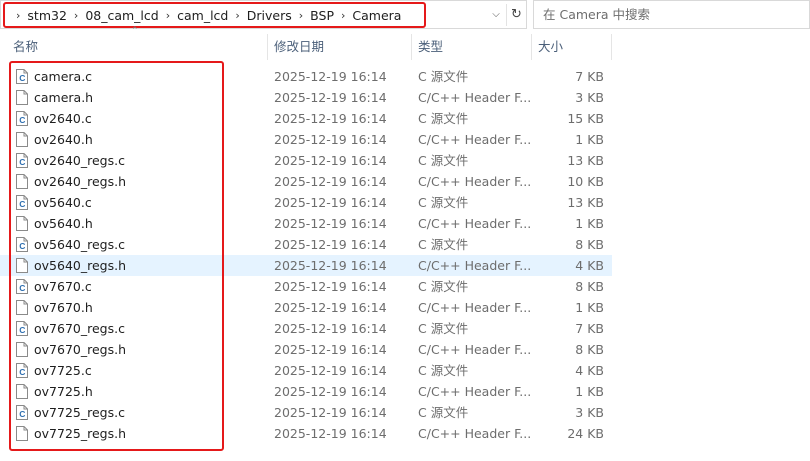 The image size is (810, 461). What do you see at coordinates (322, 15) in the screenshot?
I see `breadcrumb-item-bsp: BSP` at bounding box center [322, 15].